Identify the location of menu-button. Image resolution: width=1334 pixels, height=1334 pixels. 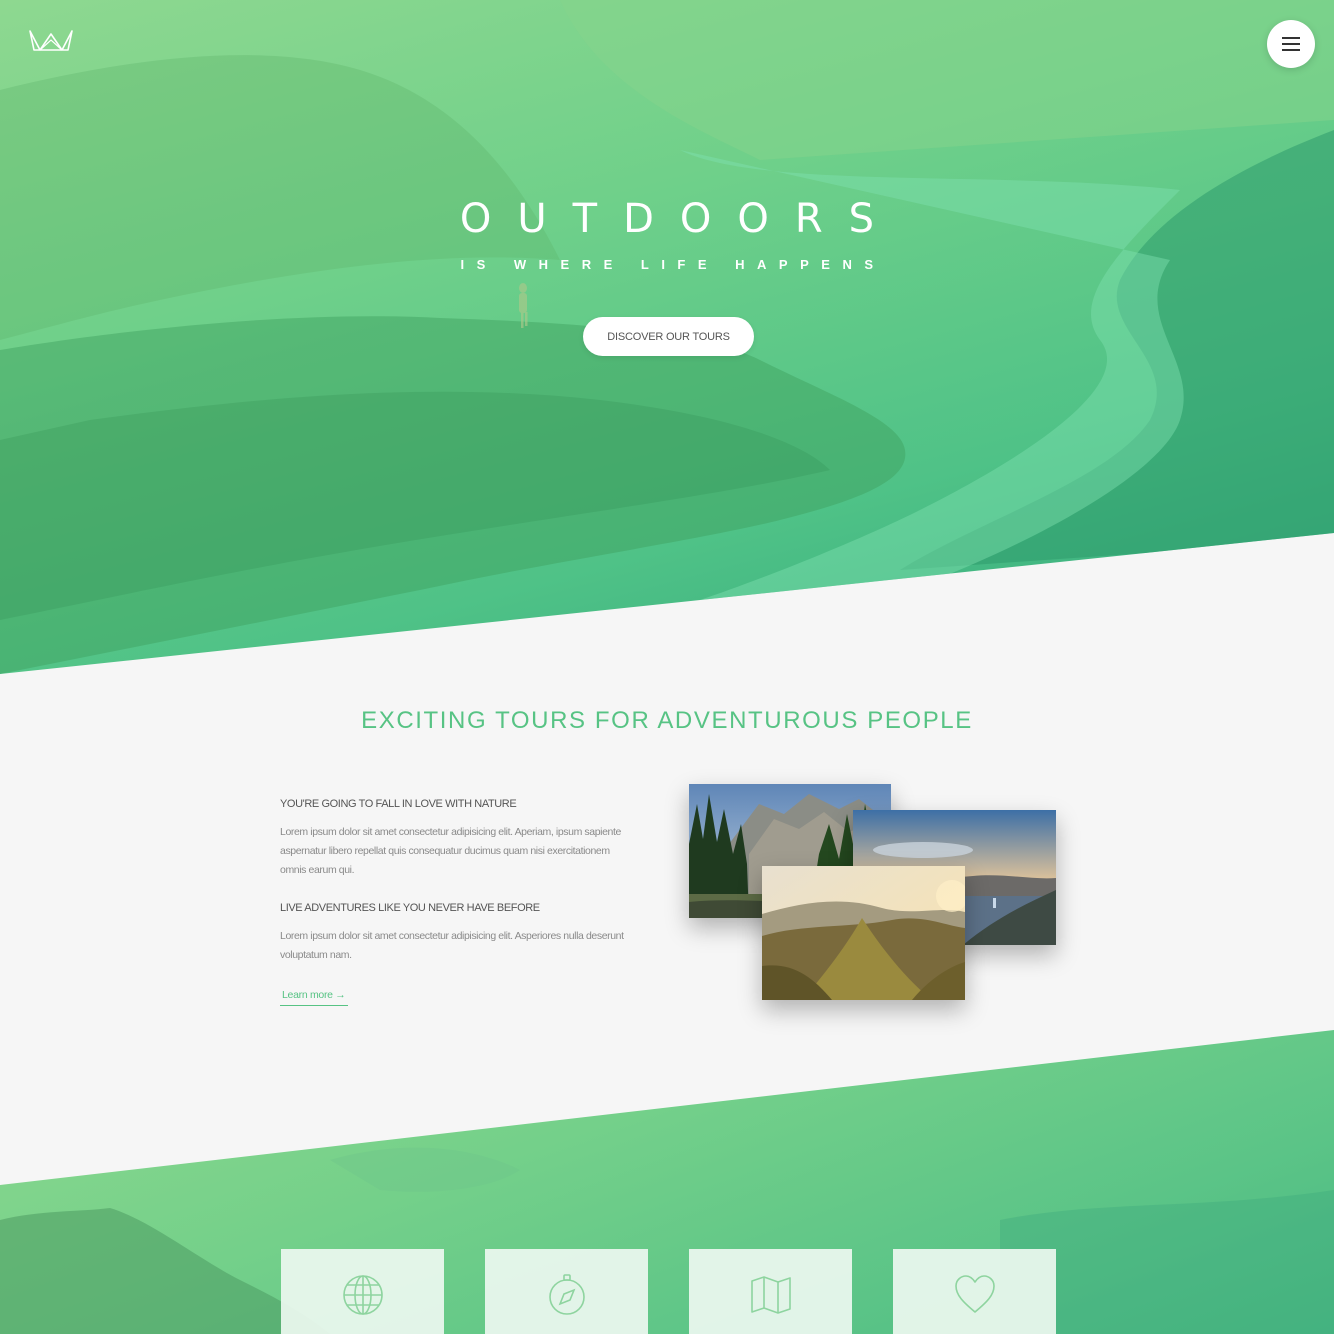
(1291, 44).